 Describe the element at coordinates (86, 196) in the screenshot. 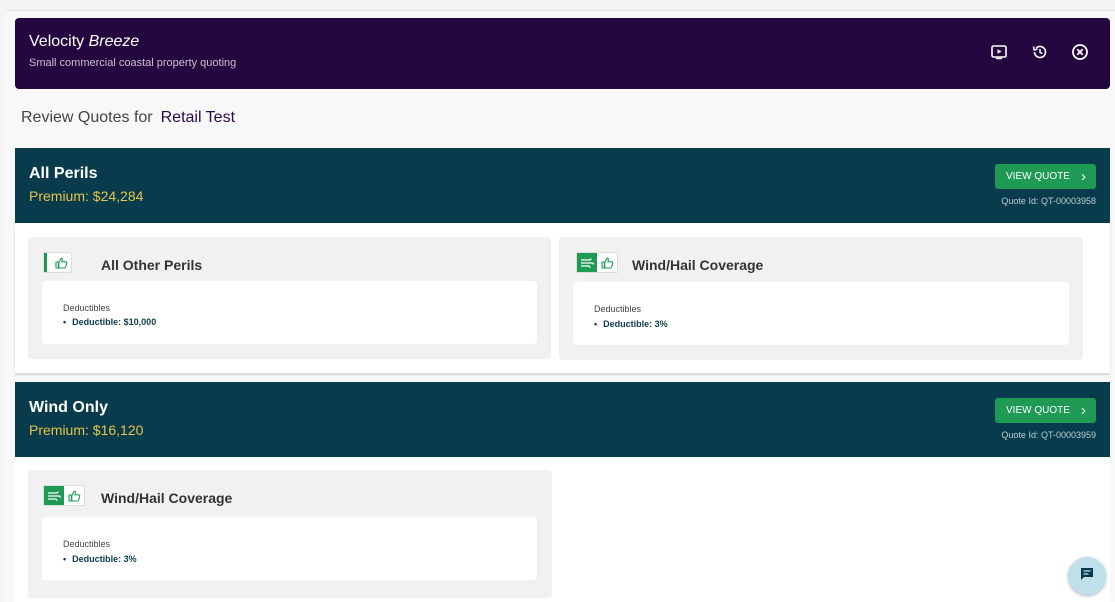

I see `quote-premium: Premium: $24,284` at that location.